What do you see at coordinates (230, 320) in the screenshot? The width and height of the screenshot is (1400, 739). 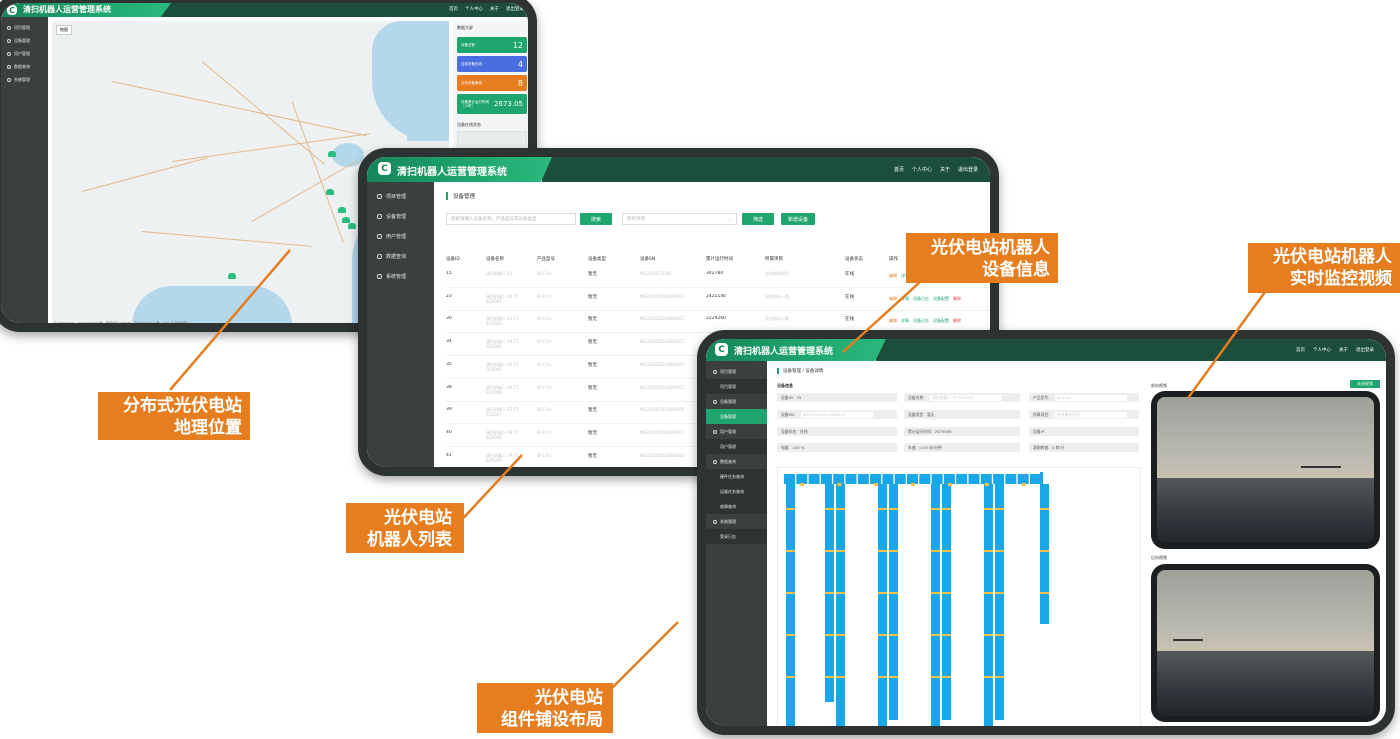 I see `callout-line-map` at bounding box center [230, 320].